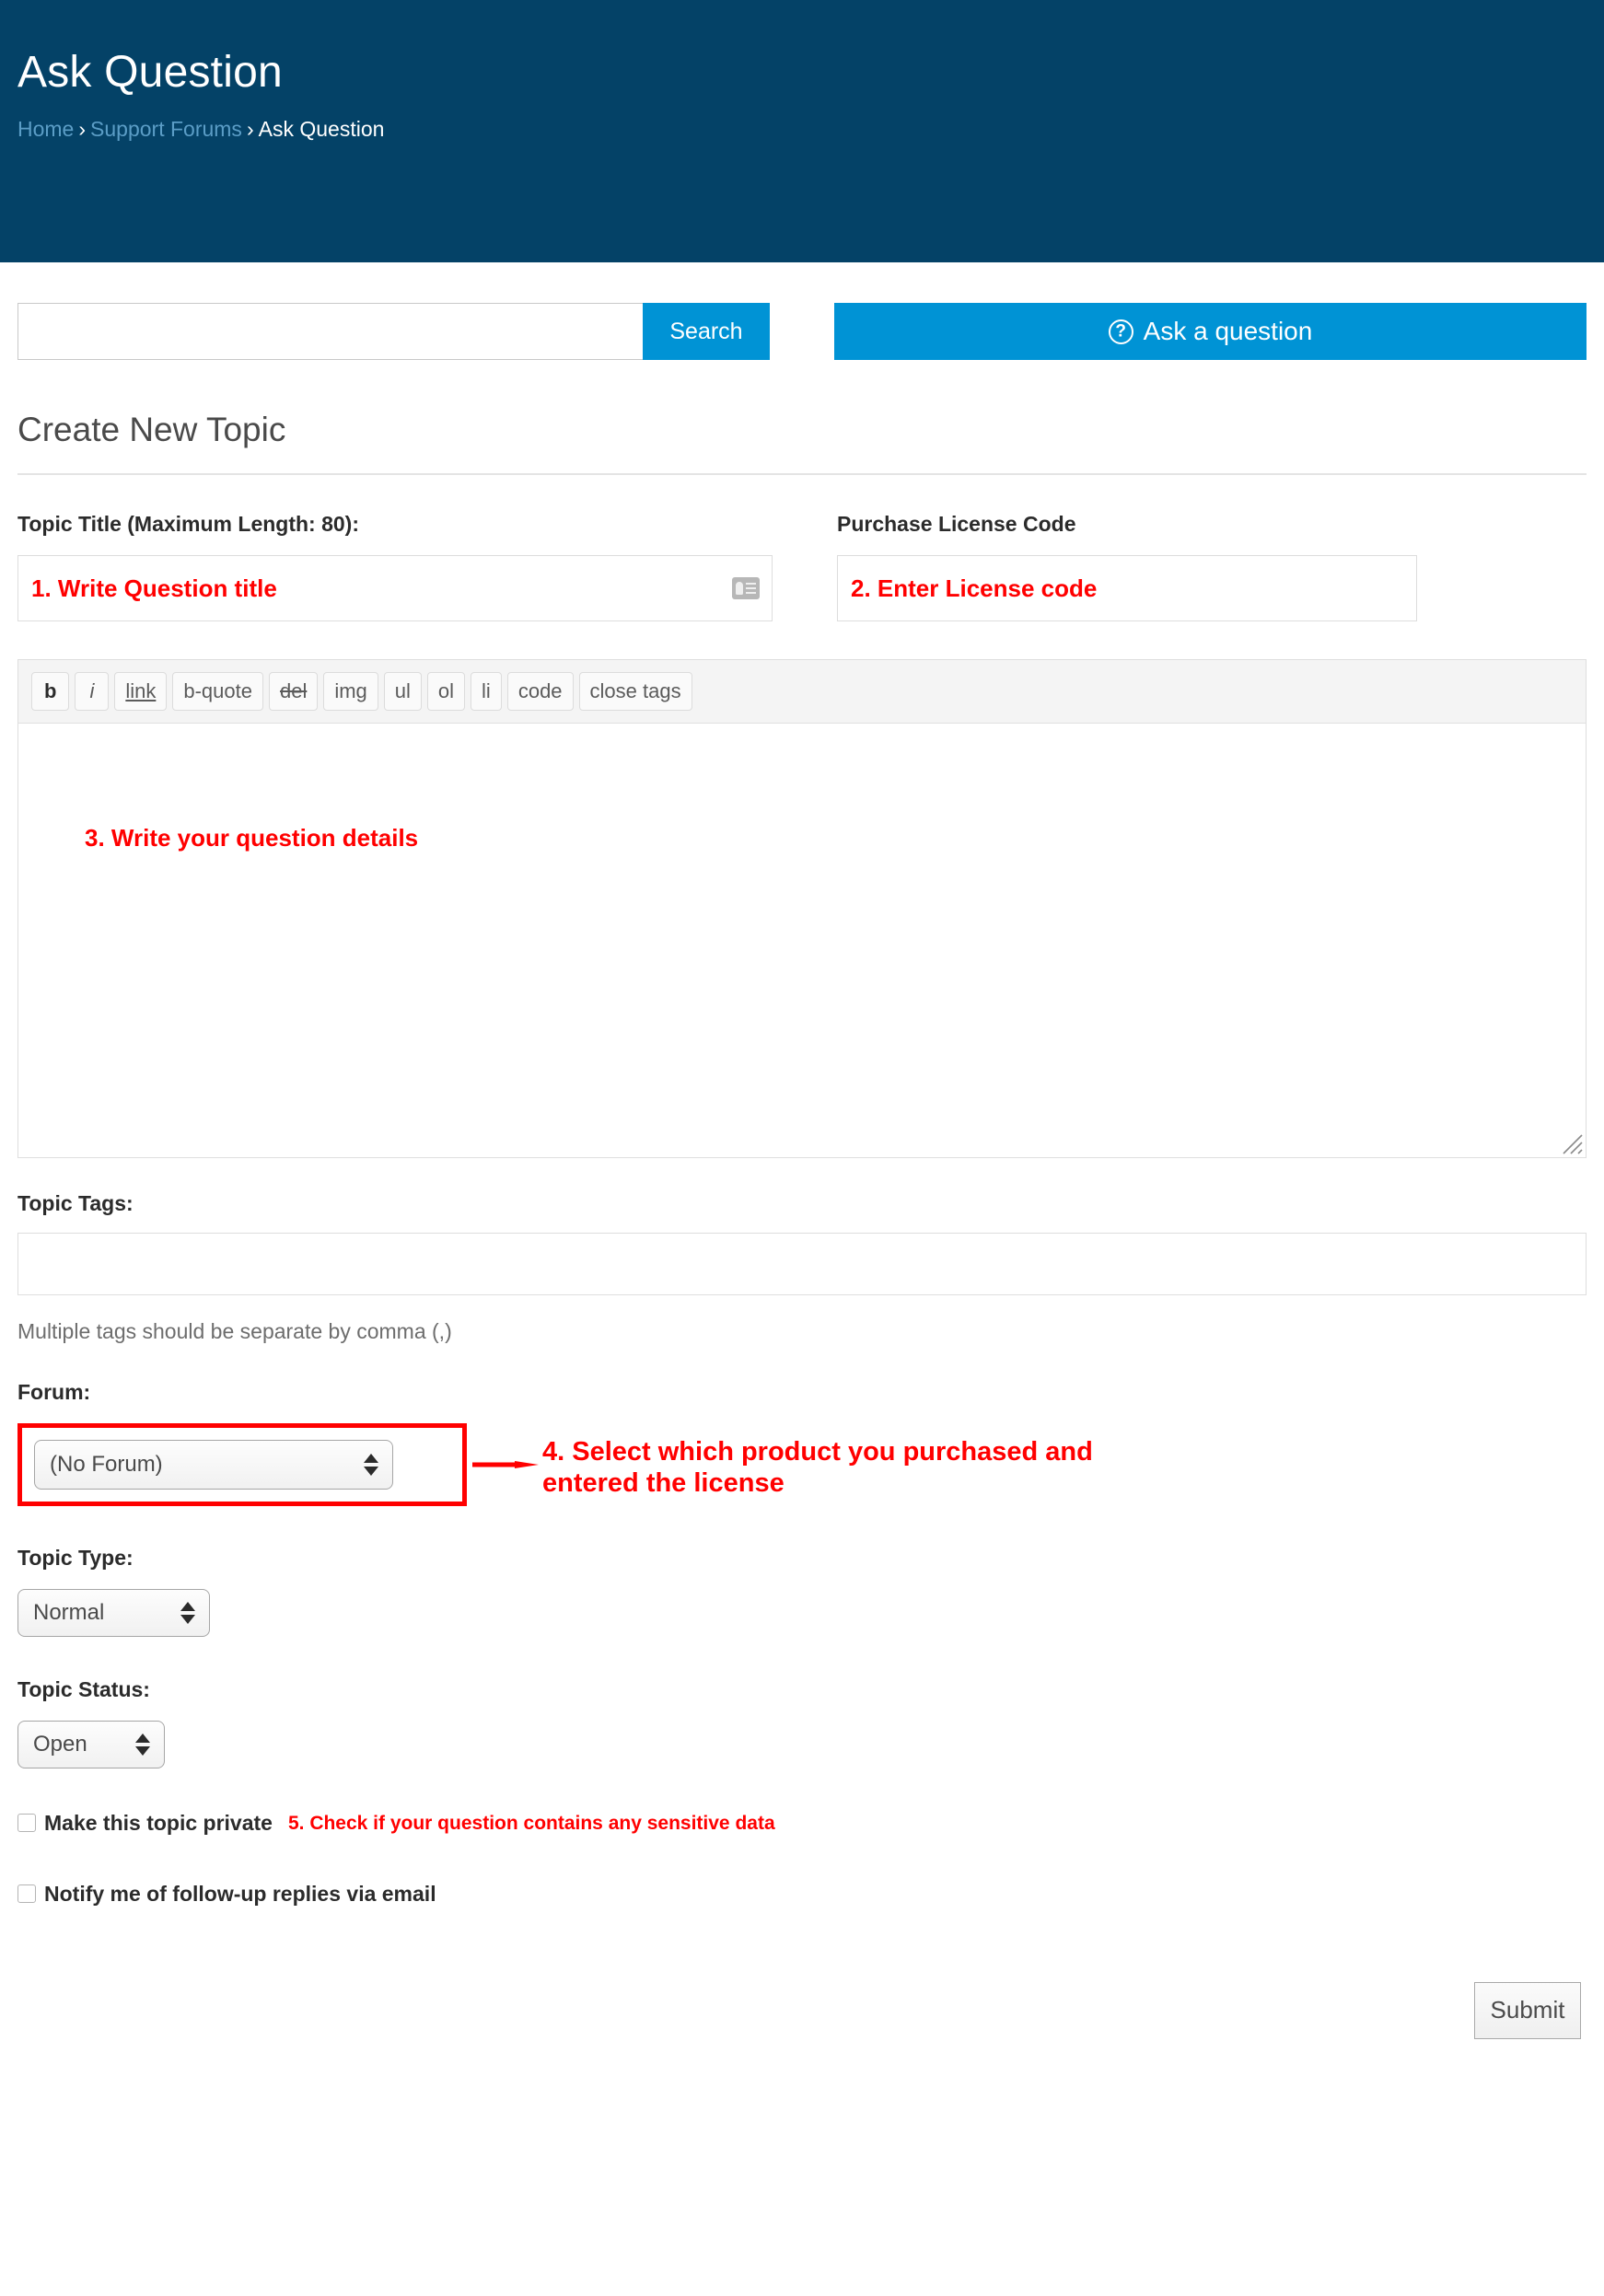 The image size is (1604, 2296). I want to click on license-code-input-wrap, so click(1127, 588).